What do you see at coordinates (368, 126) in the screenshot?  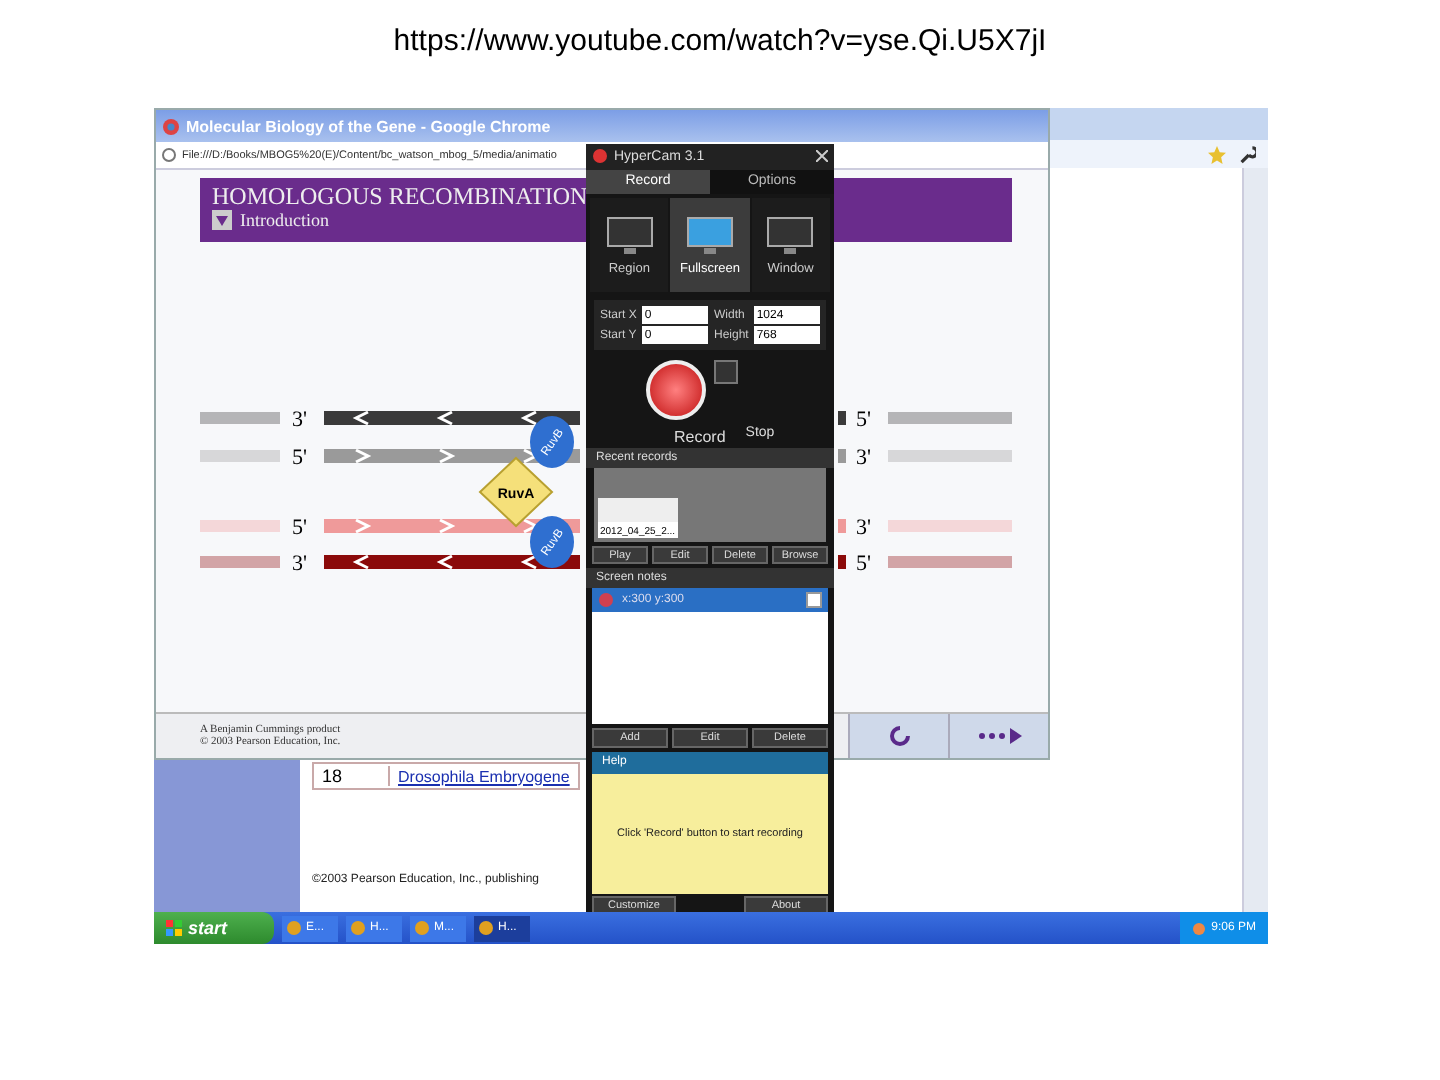 I see `window-title: Molecular Biology of the Gene - Google Chrome` at bounding box center [368, 126].